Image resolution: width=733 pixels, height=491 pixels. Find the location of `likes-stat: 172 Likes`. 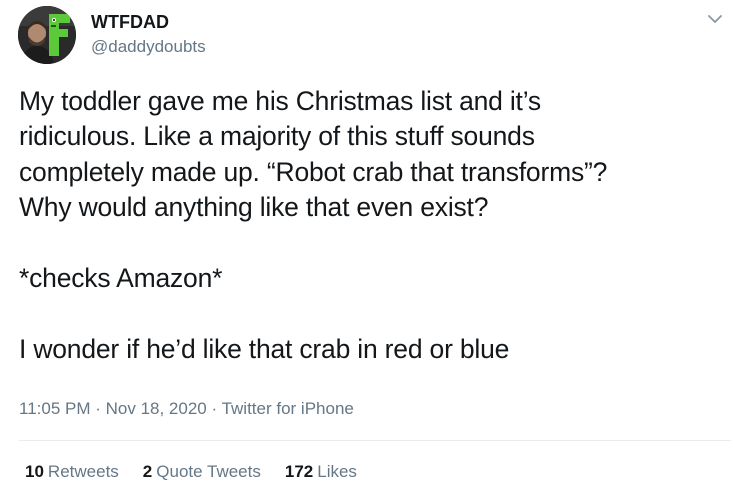

likes-stat: 172 Likes is located at coordinates (321, 472).